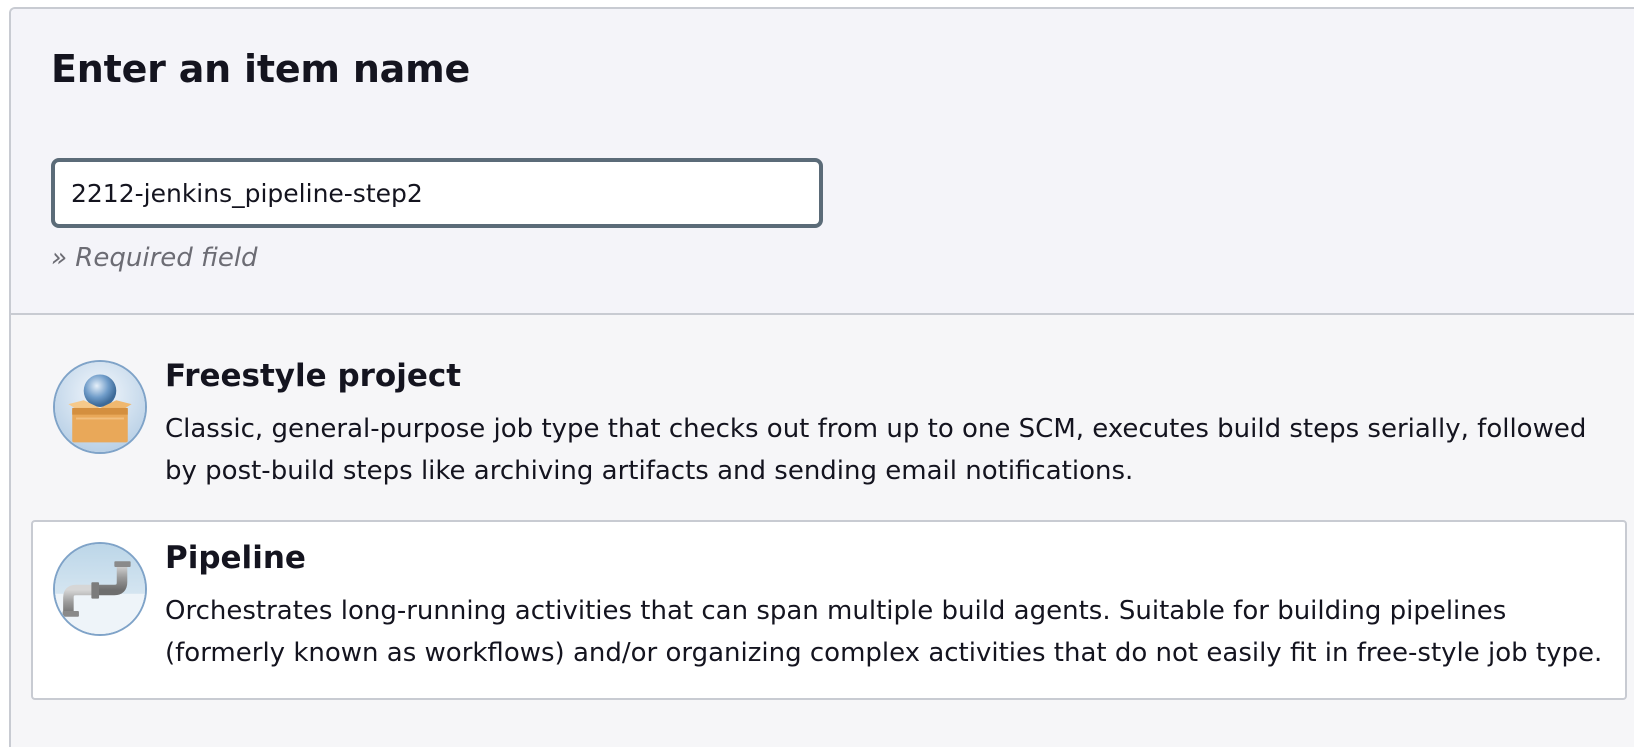  Describe the element at coordinates (313, 376) in the screenshot. I see `item-type-name: Freestyle project` at that location.